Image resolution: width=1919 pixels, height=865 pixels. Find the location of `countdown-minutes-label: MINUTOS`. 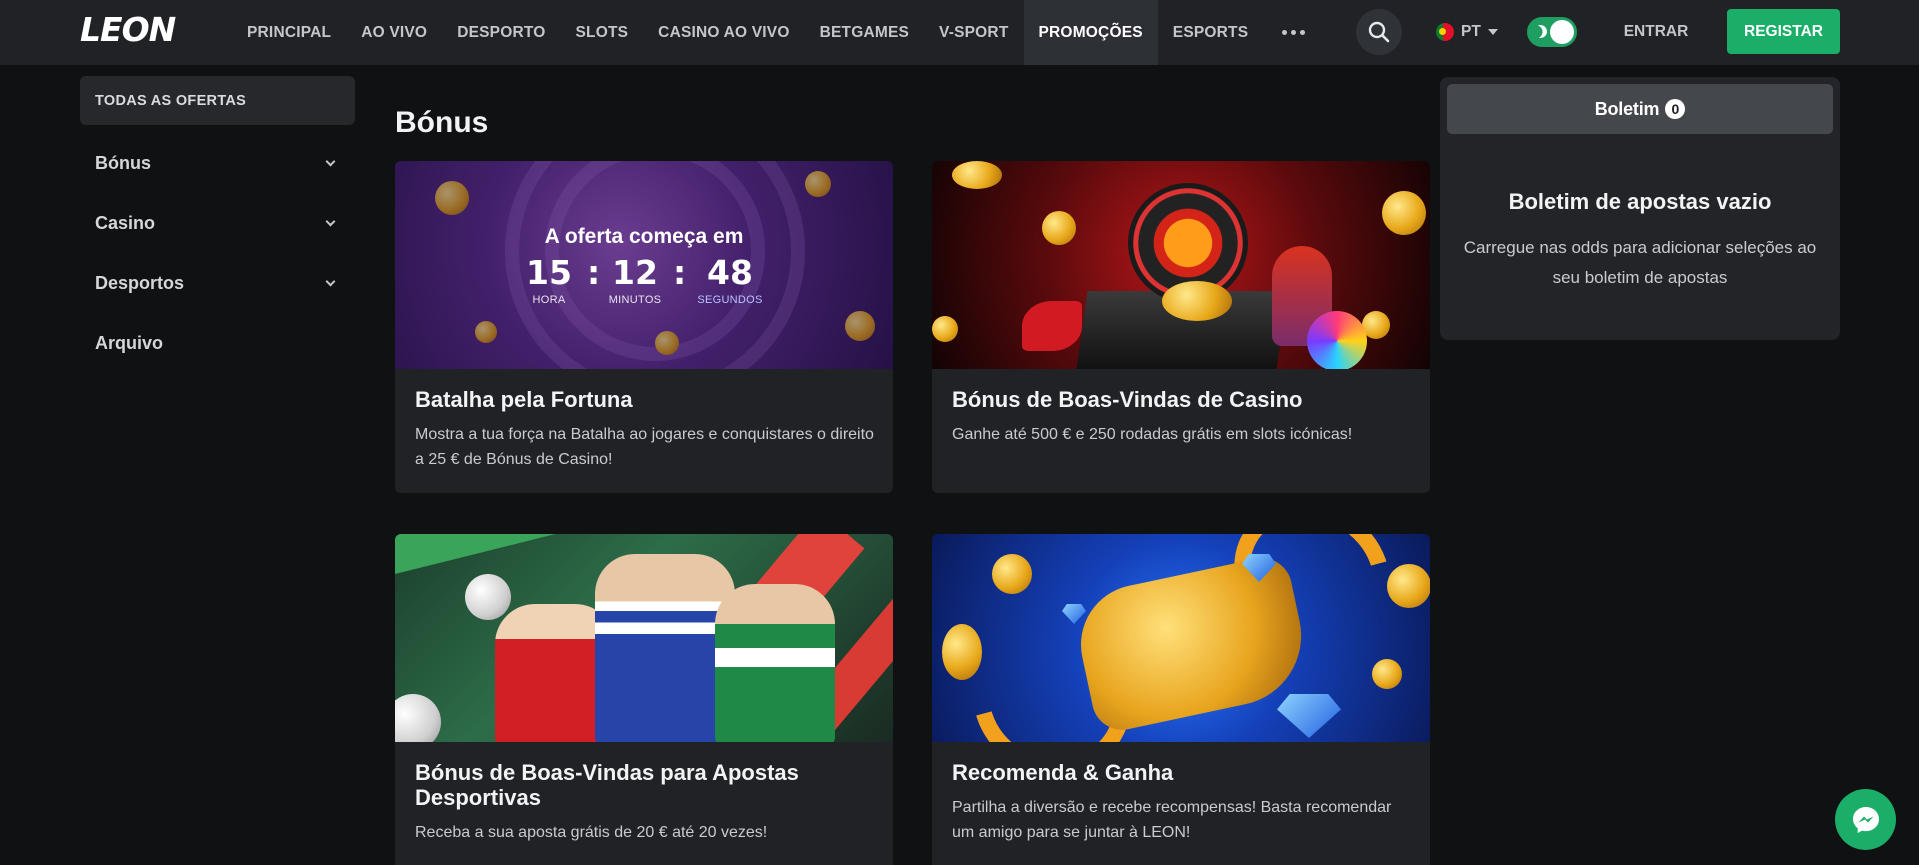

countdown-minutes-label: MINUTOS is located at coordinates (635, 300).